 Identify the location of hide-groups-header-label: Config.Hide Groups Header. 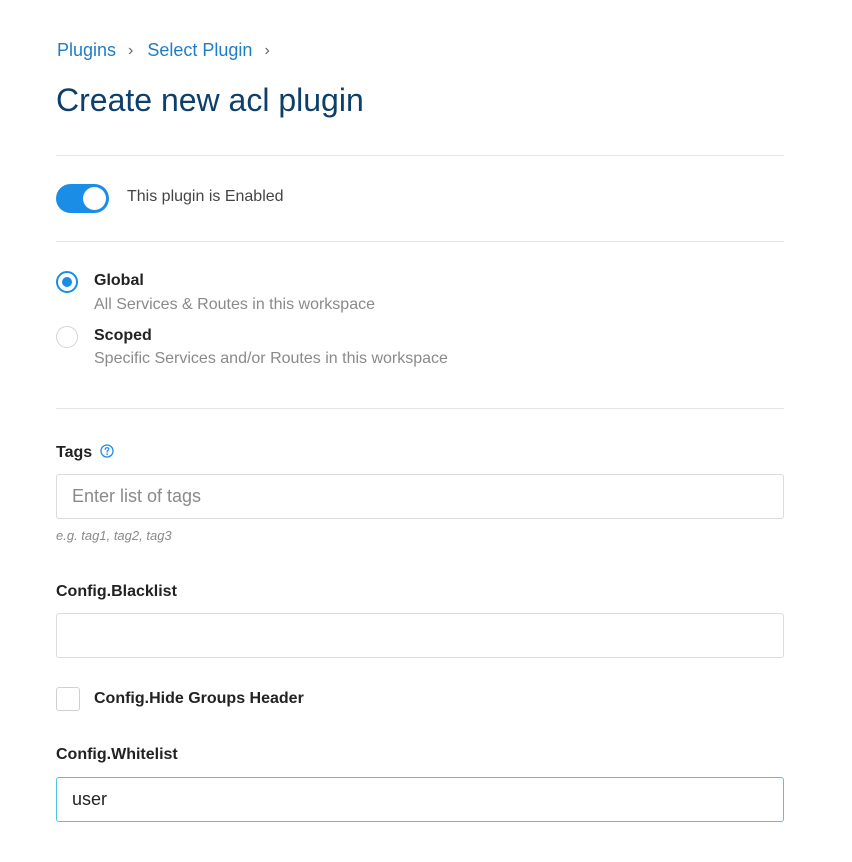
(199, 698).